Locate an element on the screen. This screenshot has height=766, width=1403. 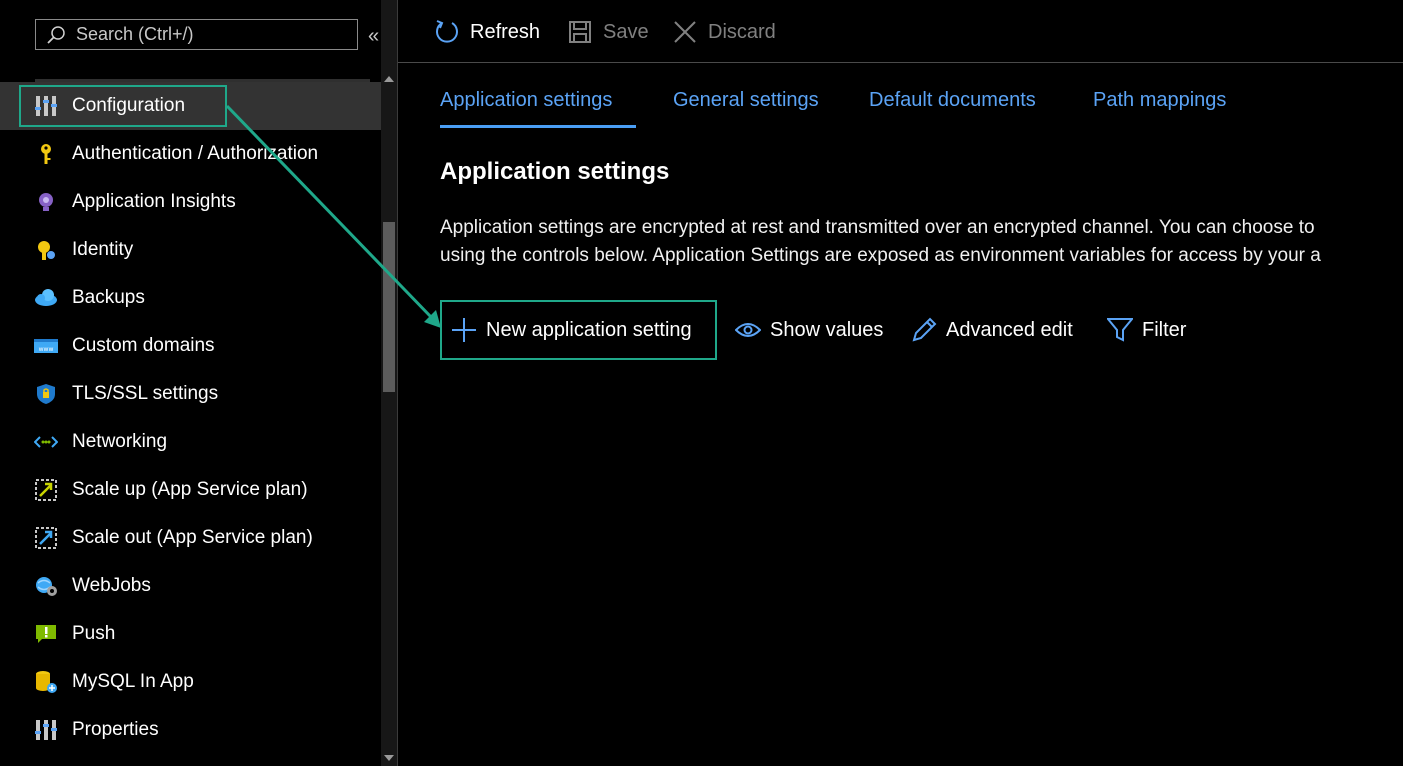
plus-icon is located at coordinates (464, 330).